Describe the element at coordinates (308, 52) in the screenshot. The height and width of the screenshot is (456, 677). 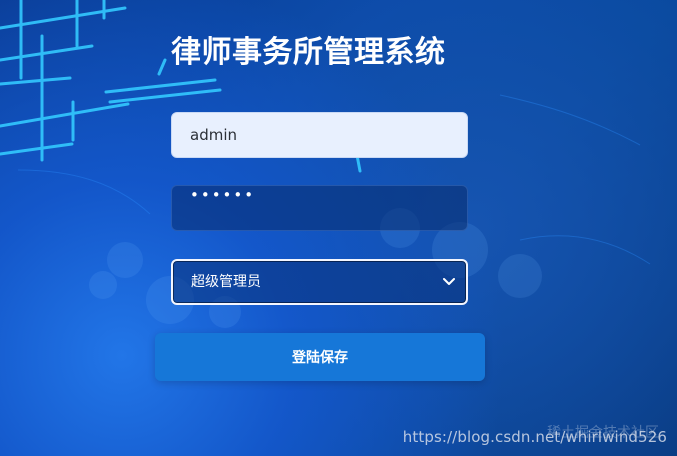
I see `page-title: 律师事务所管理系统` at that location.